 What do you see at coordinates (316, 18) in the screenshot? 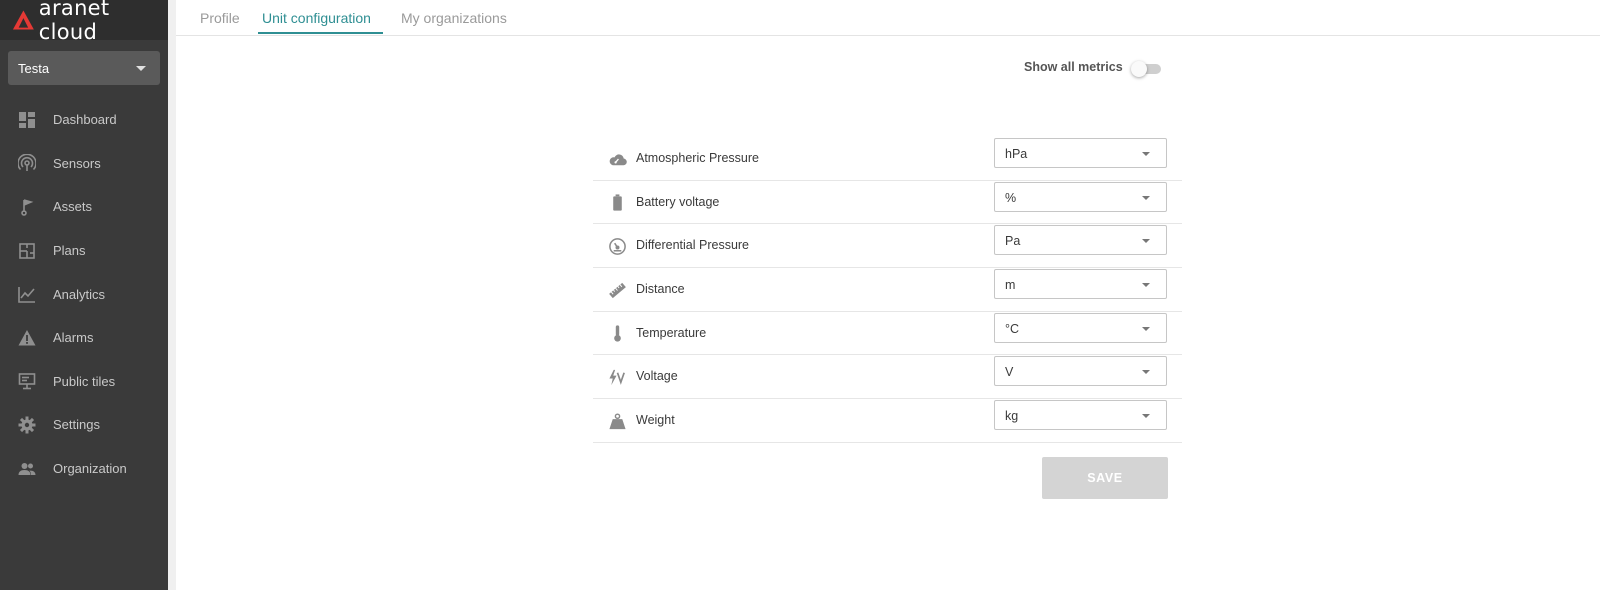
I see `tab-unit-configuration: Unit configuration` at bounding box center [316, 18].